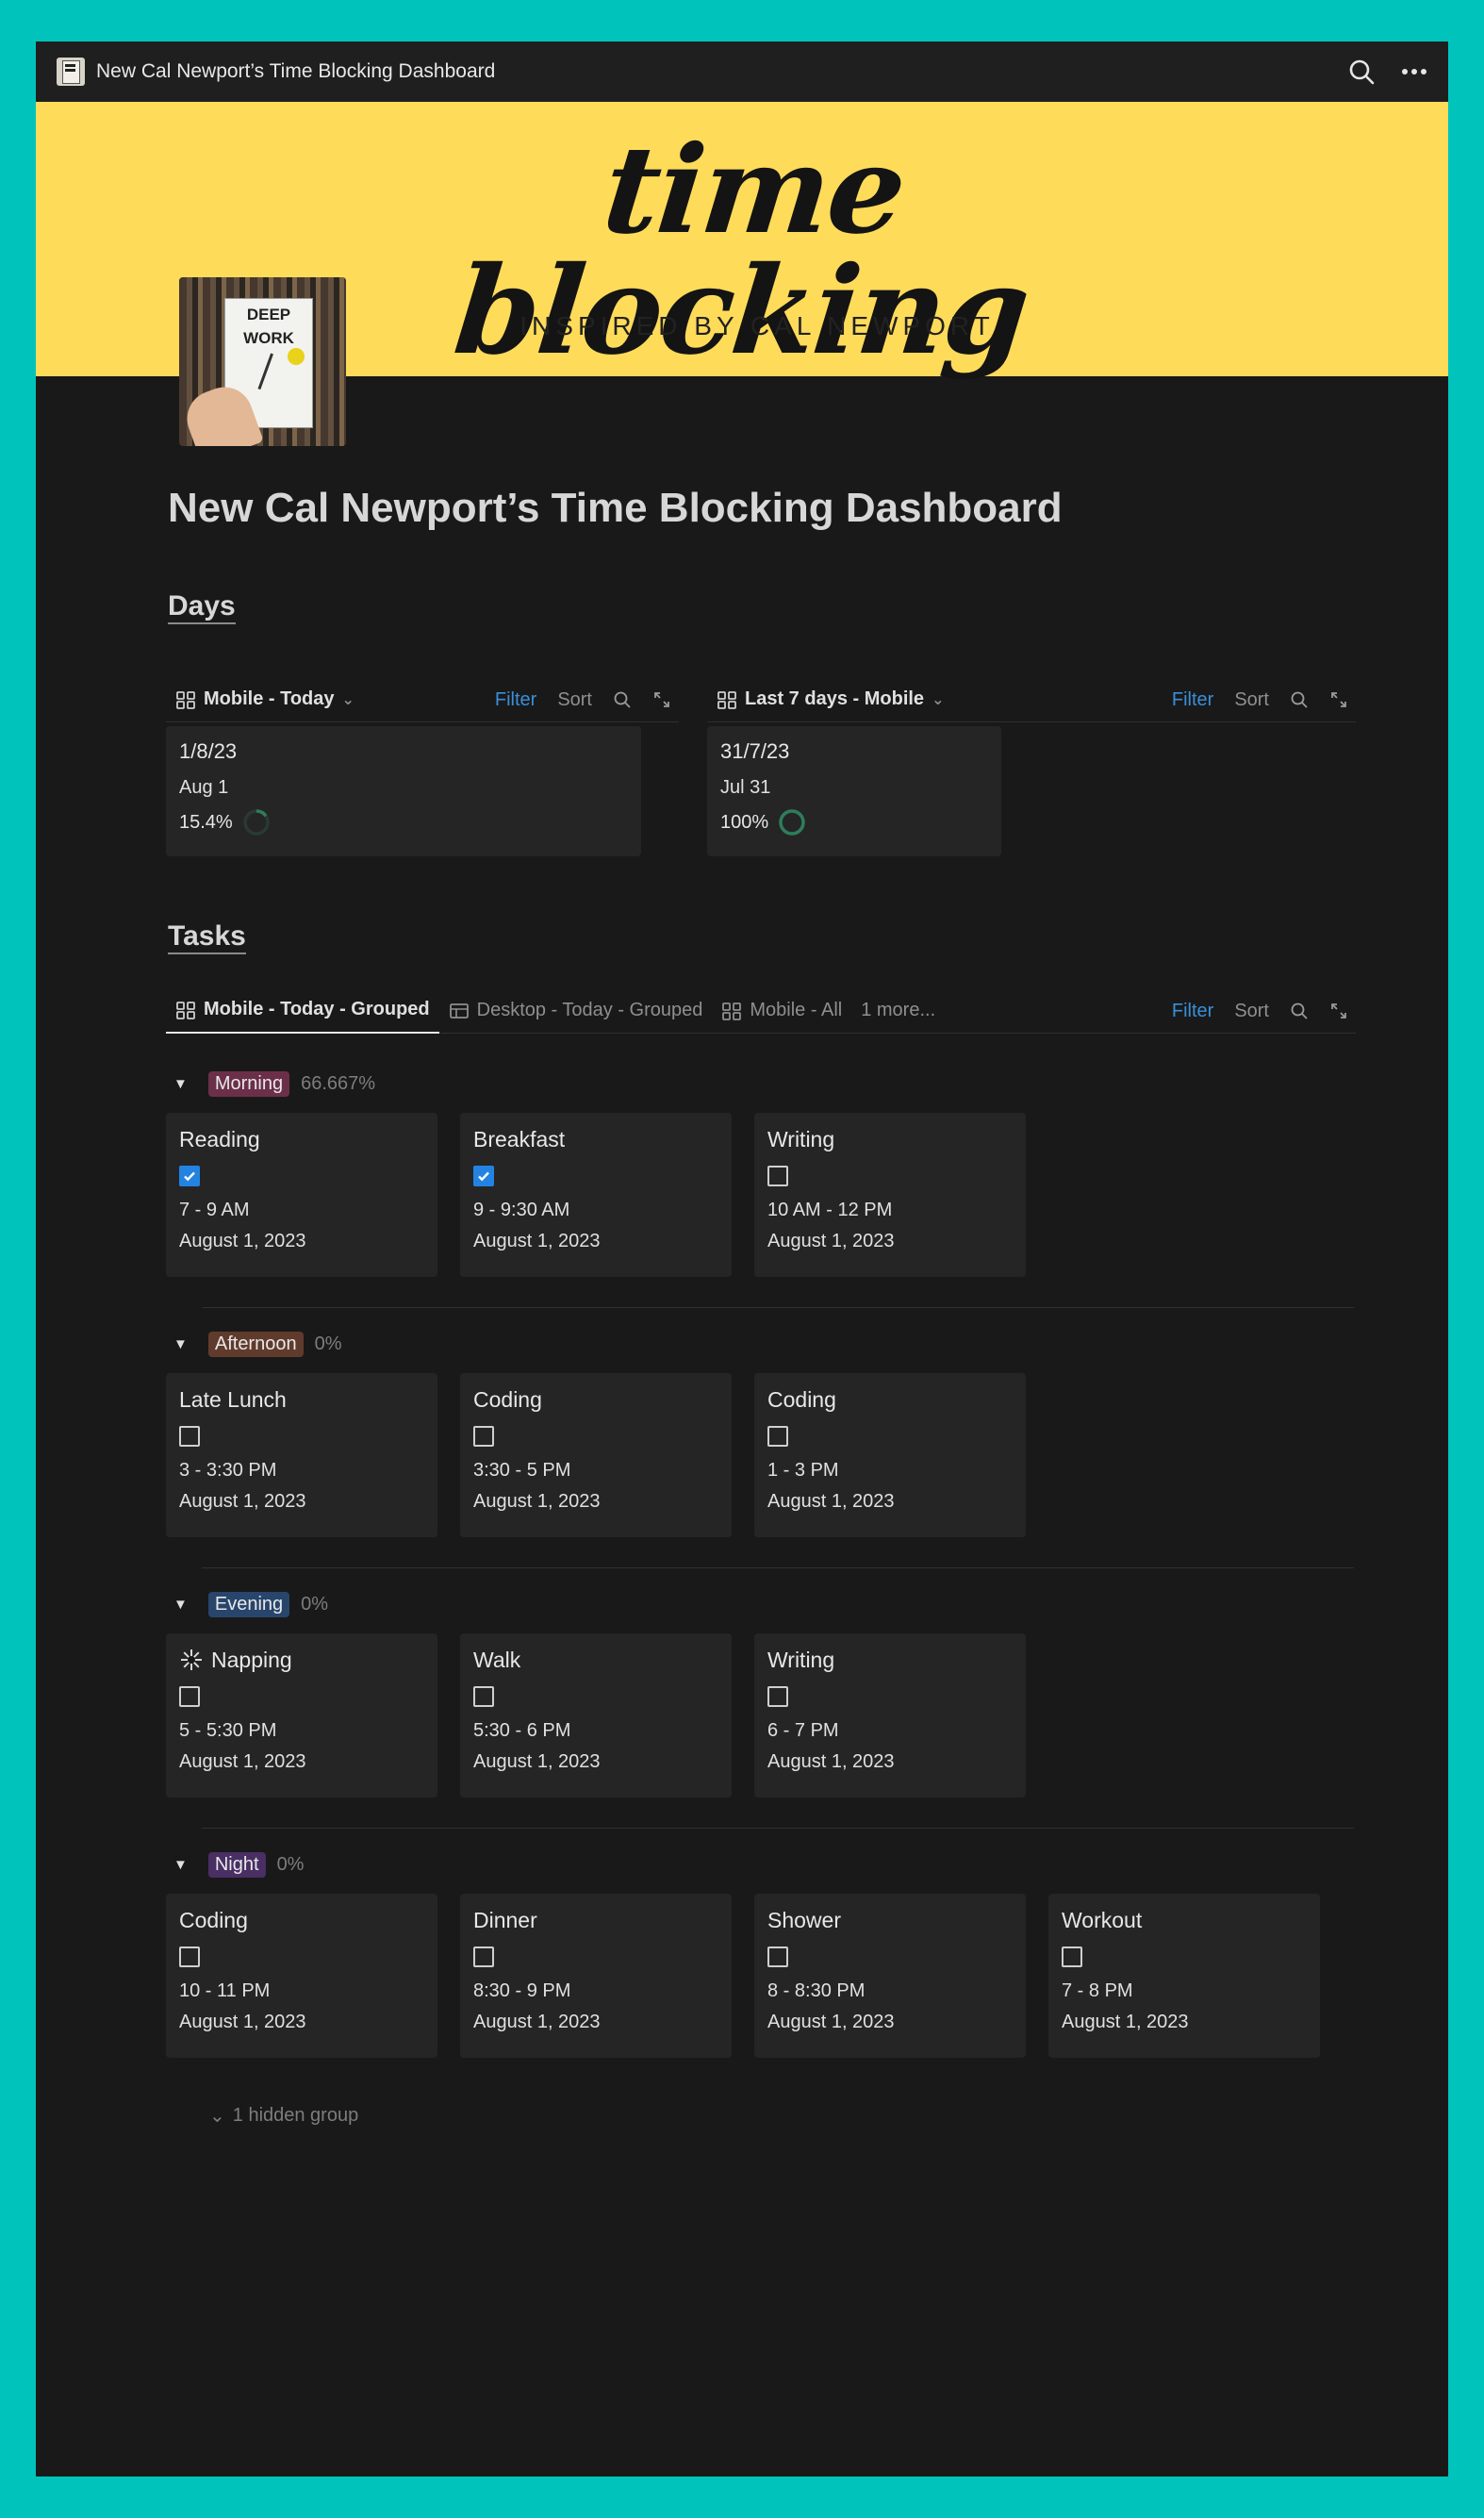 The height and width of the screenshot is (2518, 1484). I want to click on task-card: Walk 5:30 - 6 PM August 1, 2023, so click(596, 1715).